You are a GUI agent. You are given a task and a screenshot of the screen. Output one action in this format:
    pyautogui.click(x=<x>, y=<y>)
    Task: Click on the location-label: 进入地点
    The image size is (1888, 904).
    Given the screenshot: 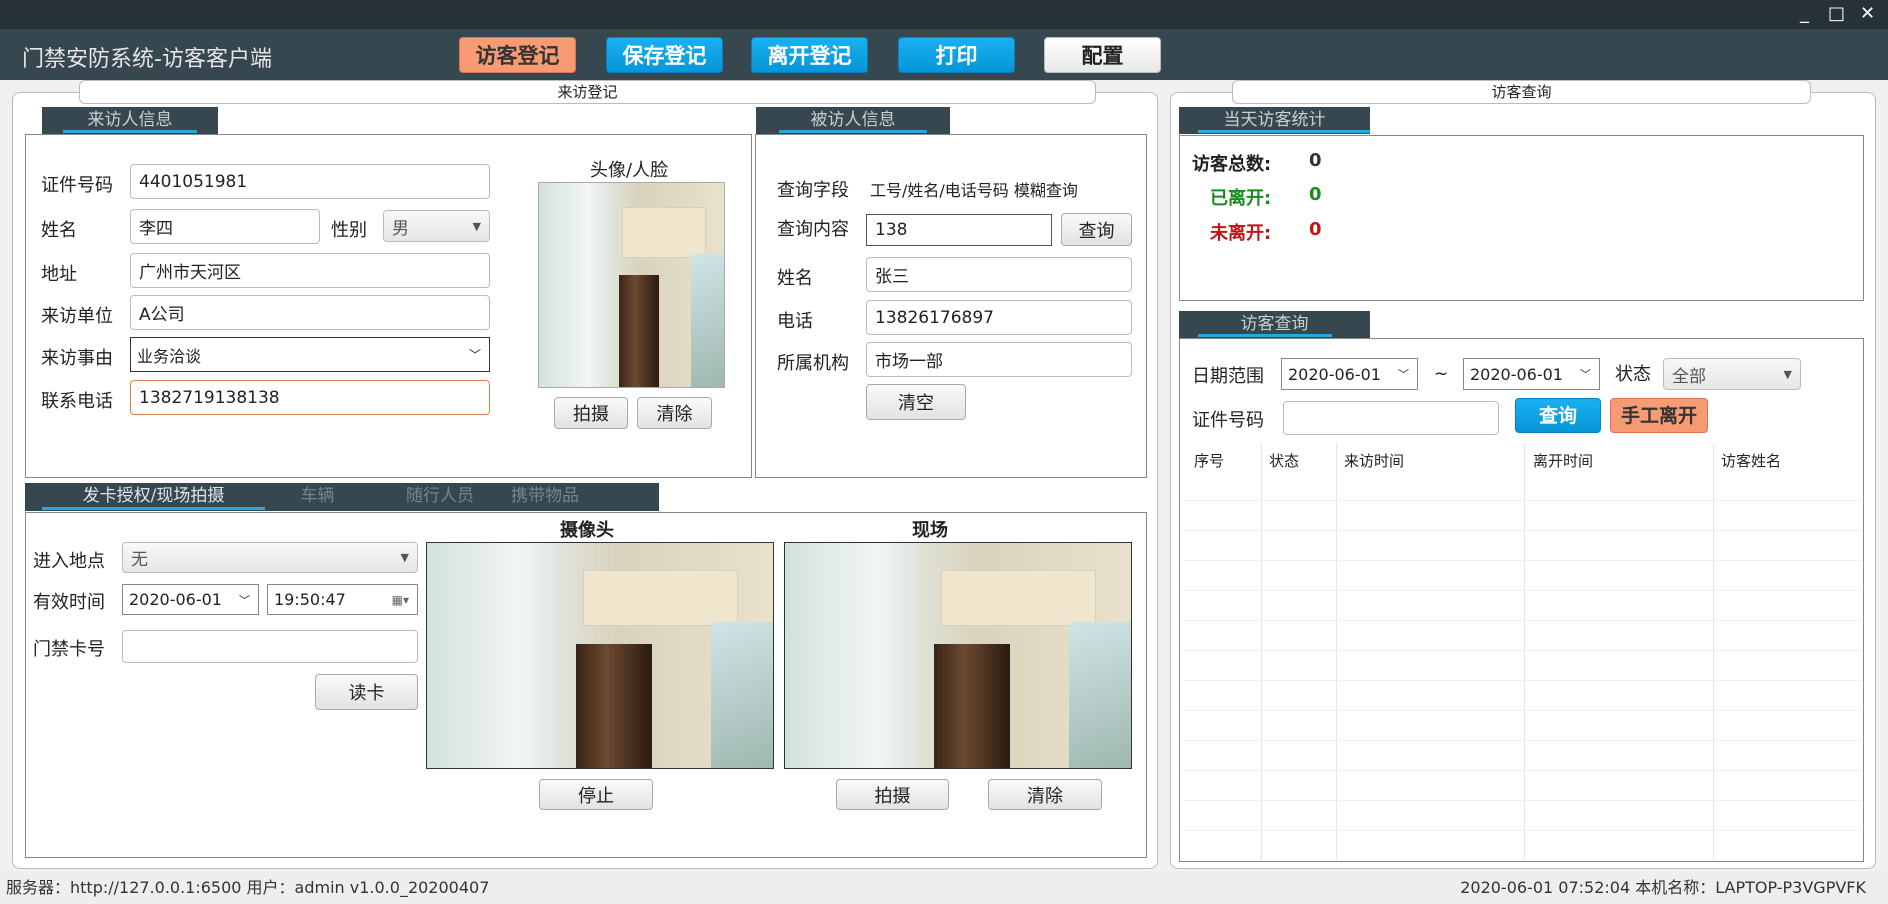 What is the action you would take?
    pyautogui.click(x=69, y=561)
    